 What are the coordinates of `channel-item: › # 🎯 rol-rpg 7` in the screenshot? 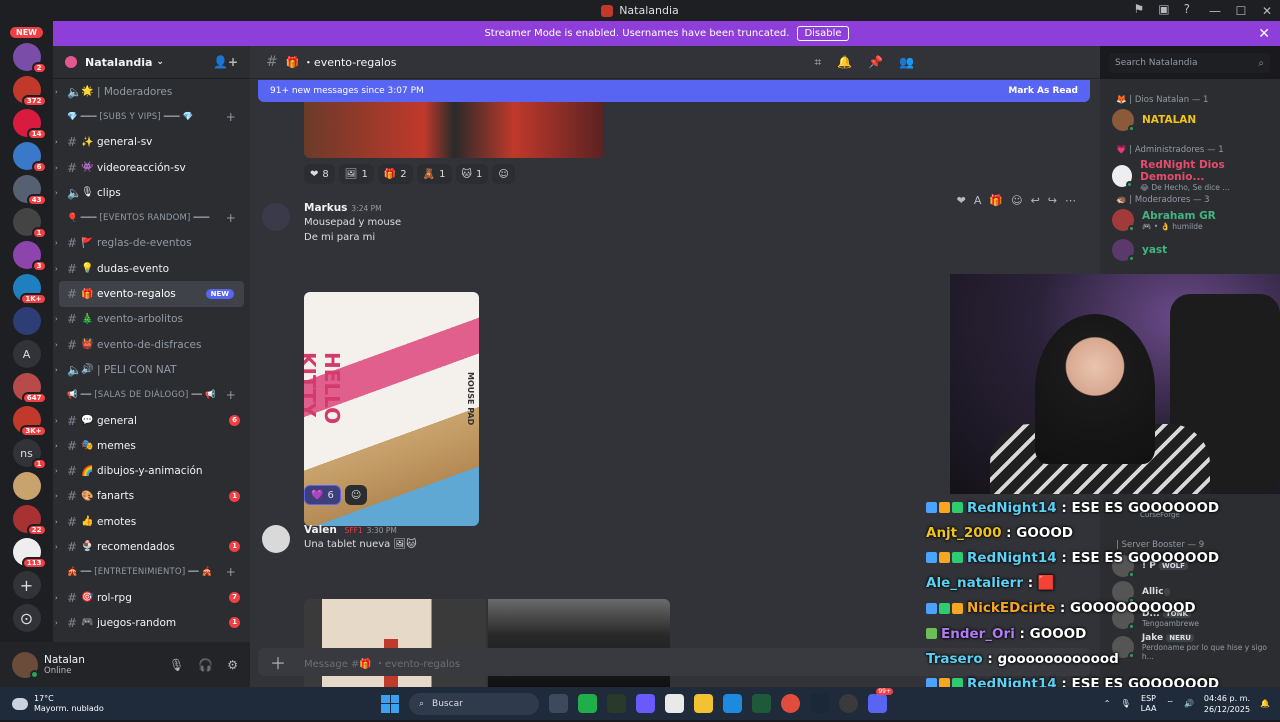 It's located at (151, 597).